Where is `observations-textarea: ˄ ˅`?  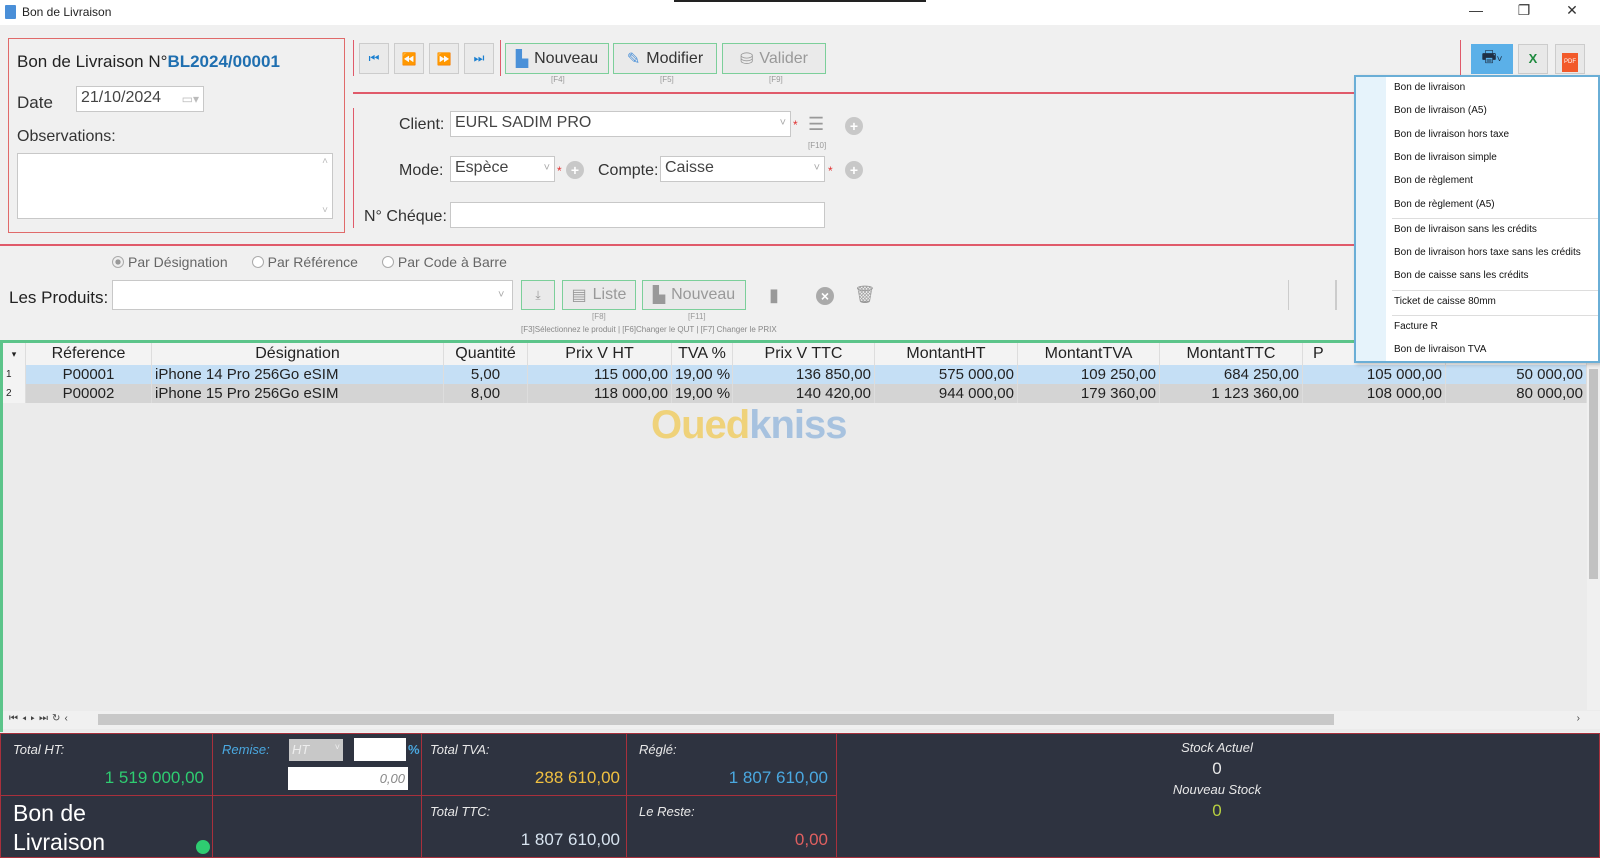 observations-textarea: ˄ ˅ is located at coordinates (175, 186).